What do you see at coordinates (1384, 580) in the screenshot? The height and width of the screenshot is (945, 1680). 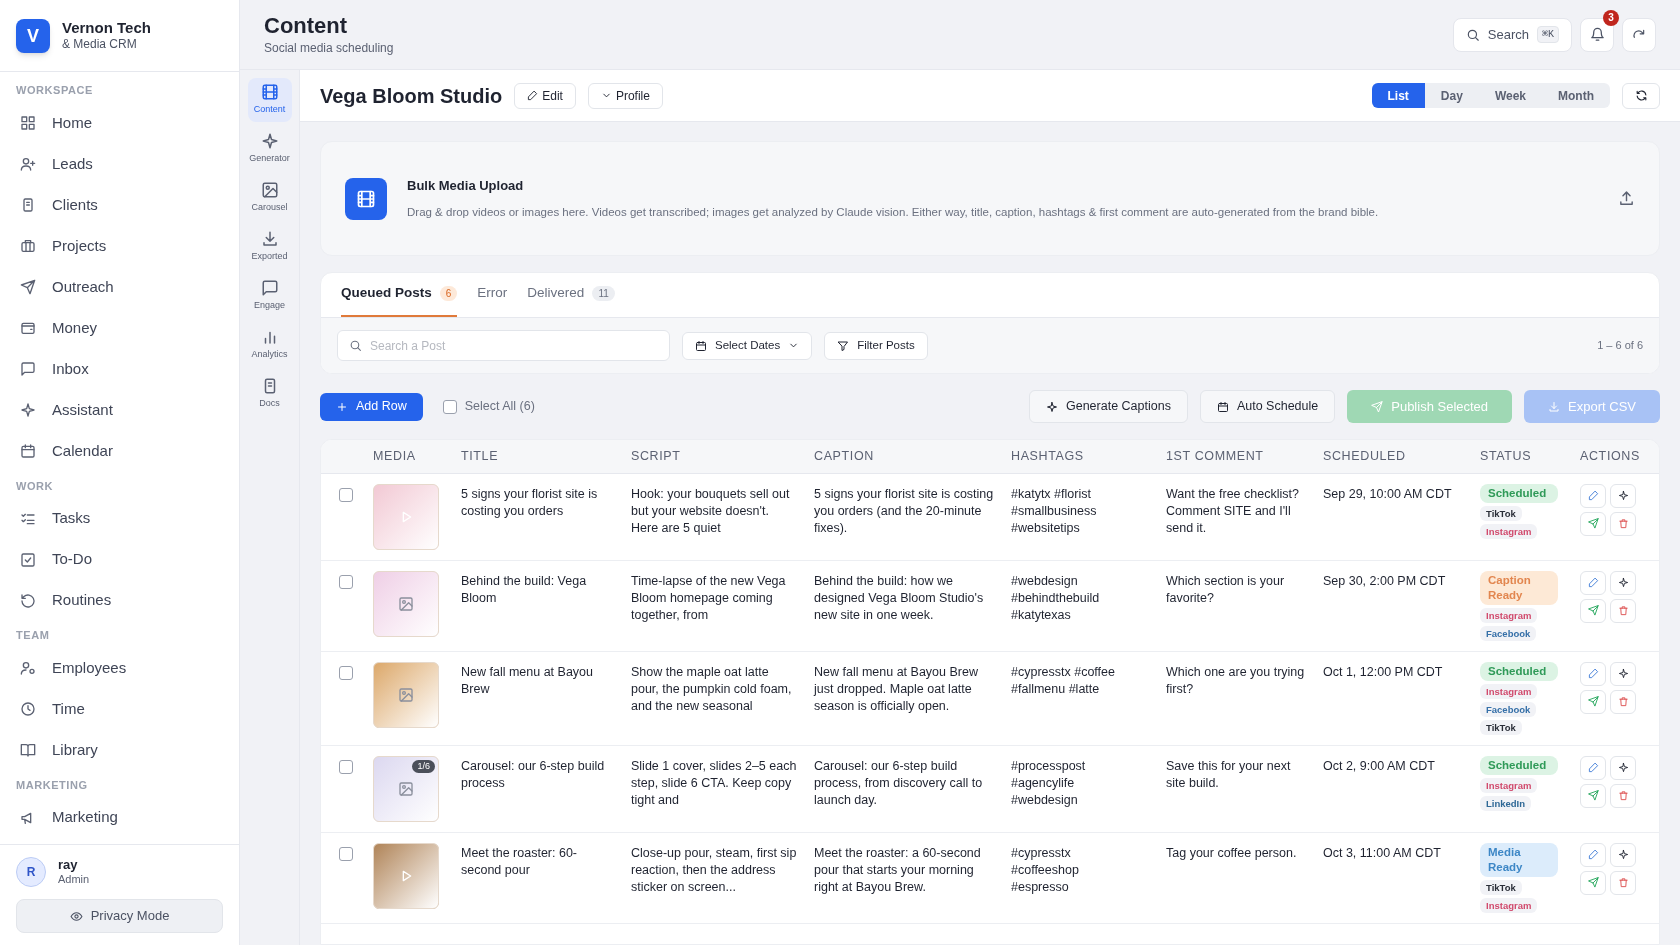 I see `scheduled-time: Sep 30, 2:00 PM CDT` at bounding box center [1384, 580].